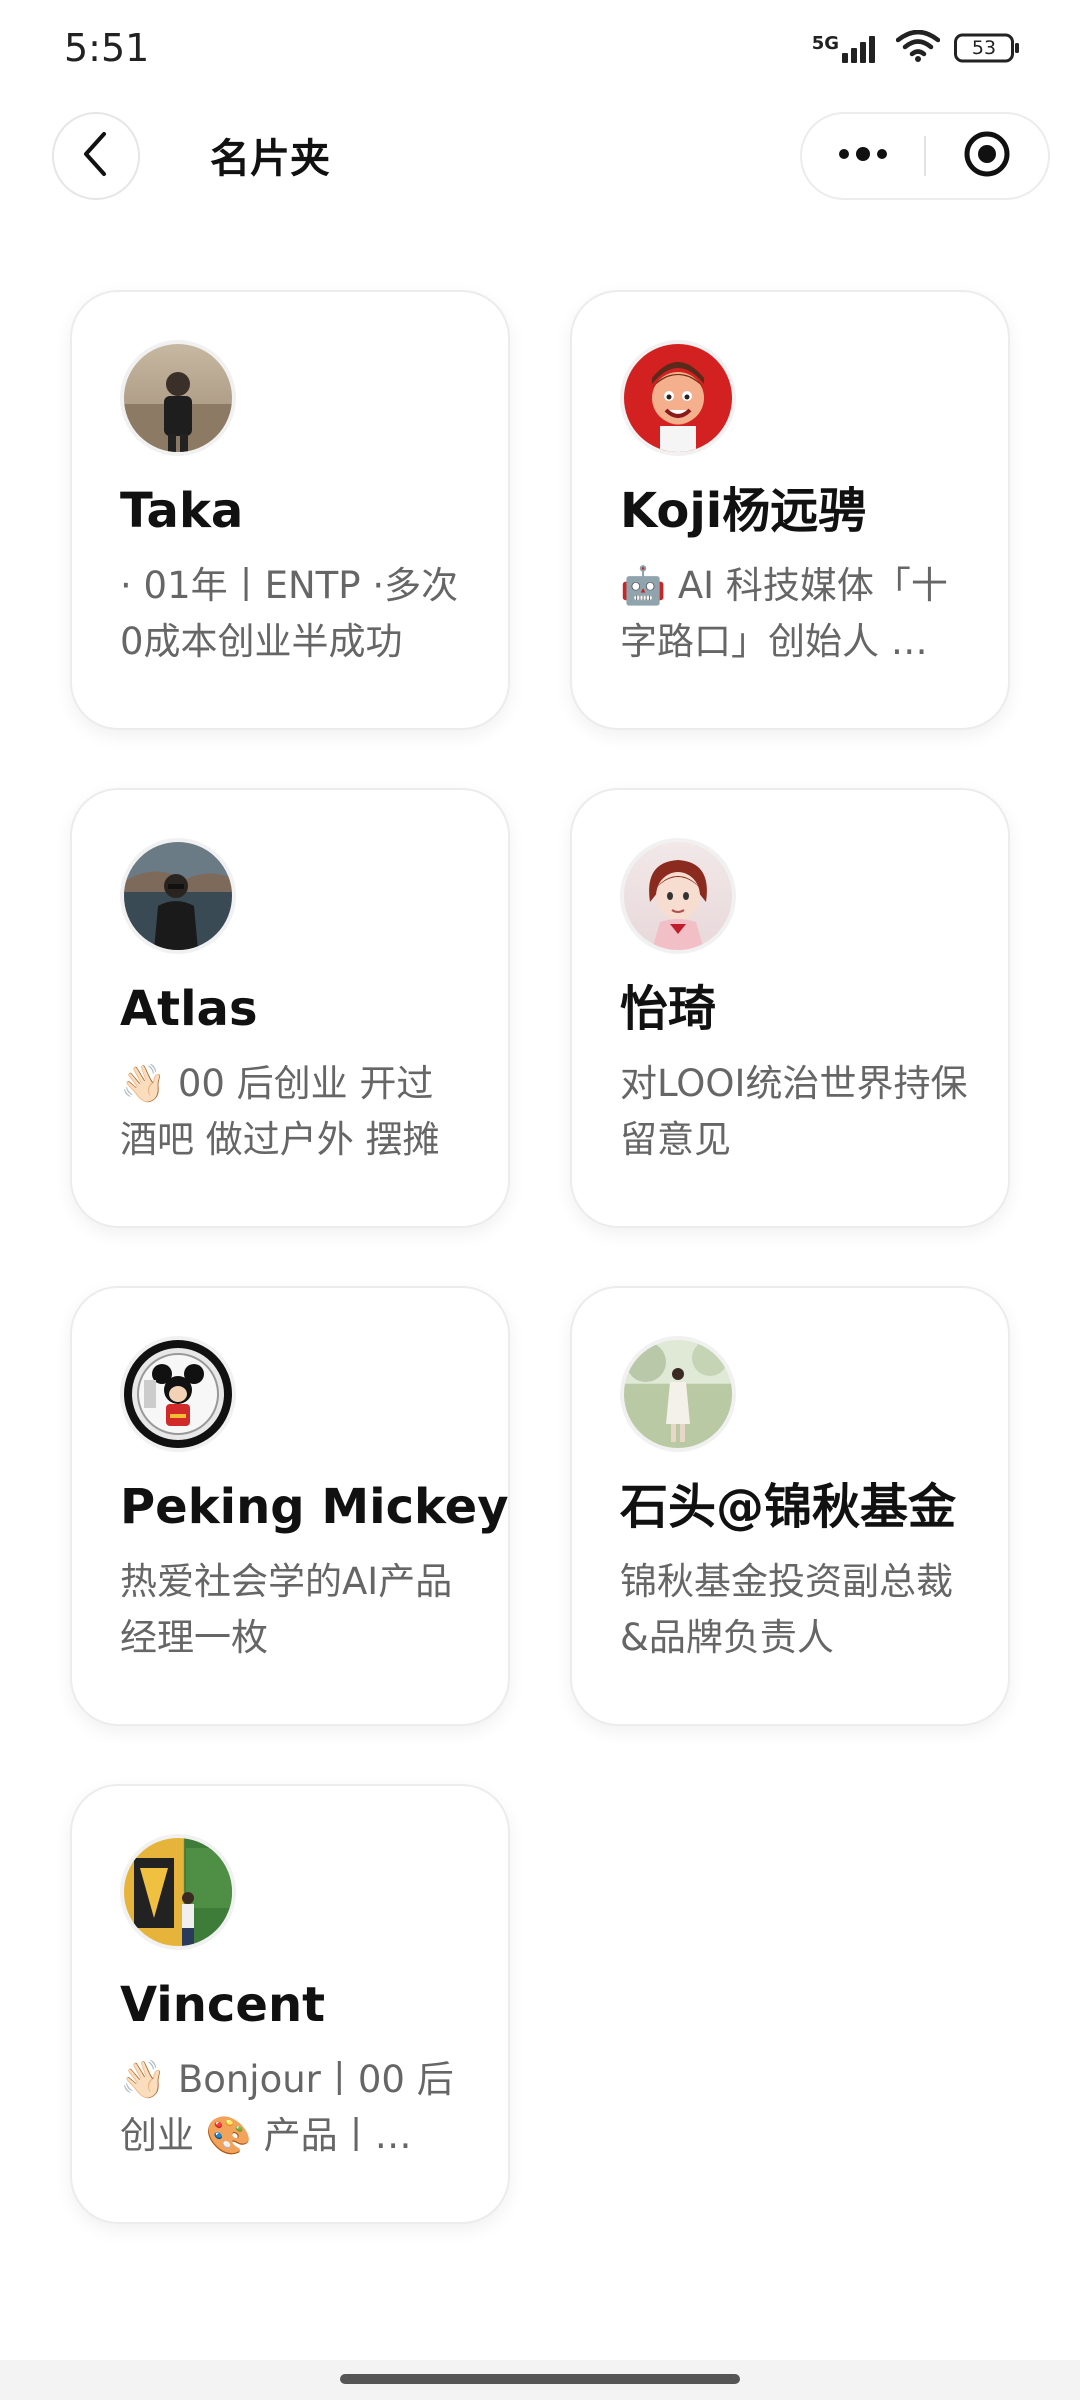 The width and height of the screenshot is (1080, 2400). I want to click on network-type-label: 5G, so click(825, 43).